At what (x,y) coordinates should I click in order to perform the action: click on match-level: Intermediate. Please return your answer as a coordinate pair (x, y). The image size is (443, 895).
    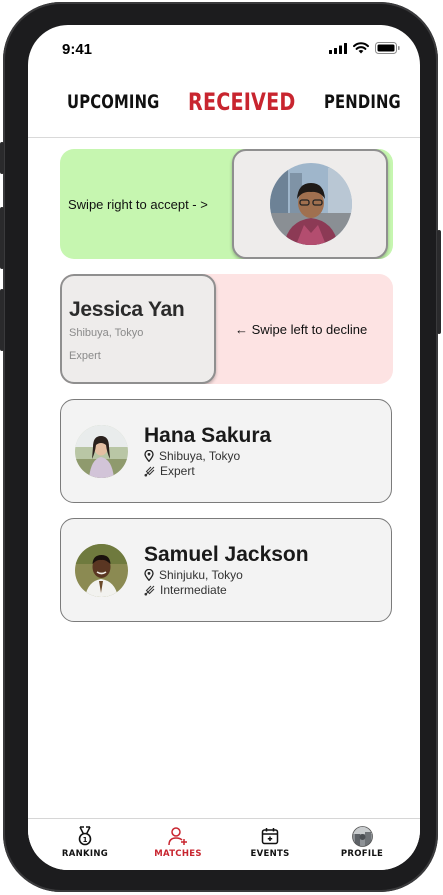
    Looking at the image, I should click on (193, 590).